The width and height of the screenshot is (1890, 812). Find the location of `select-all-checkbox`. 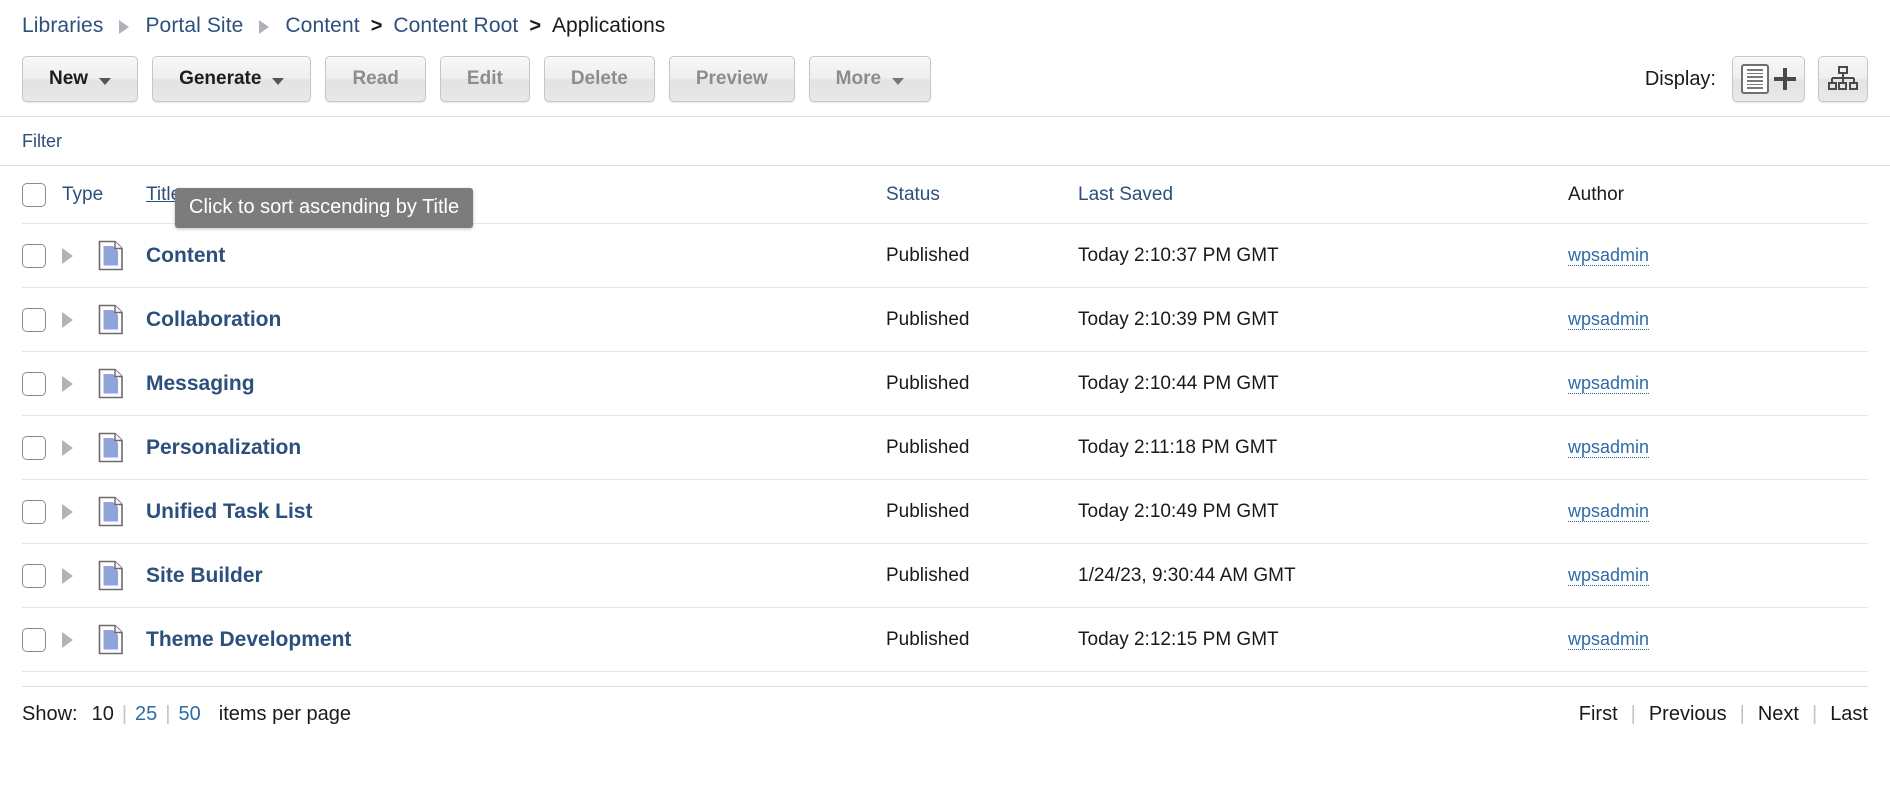

select-all-checkbox is located at coordinates (34, 194).